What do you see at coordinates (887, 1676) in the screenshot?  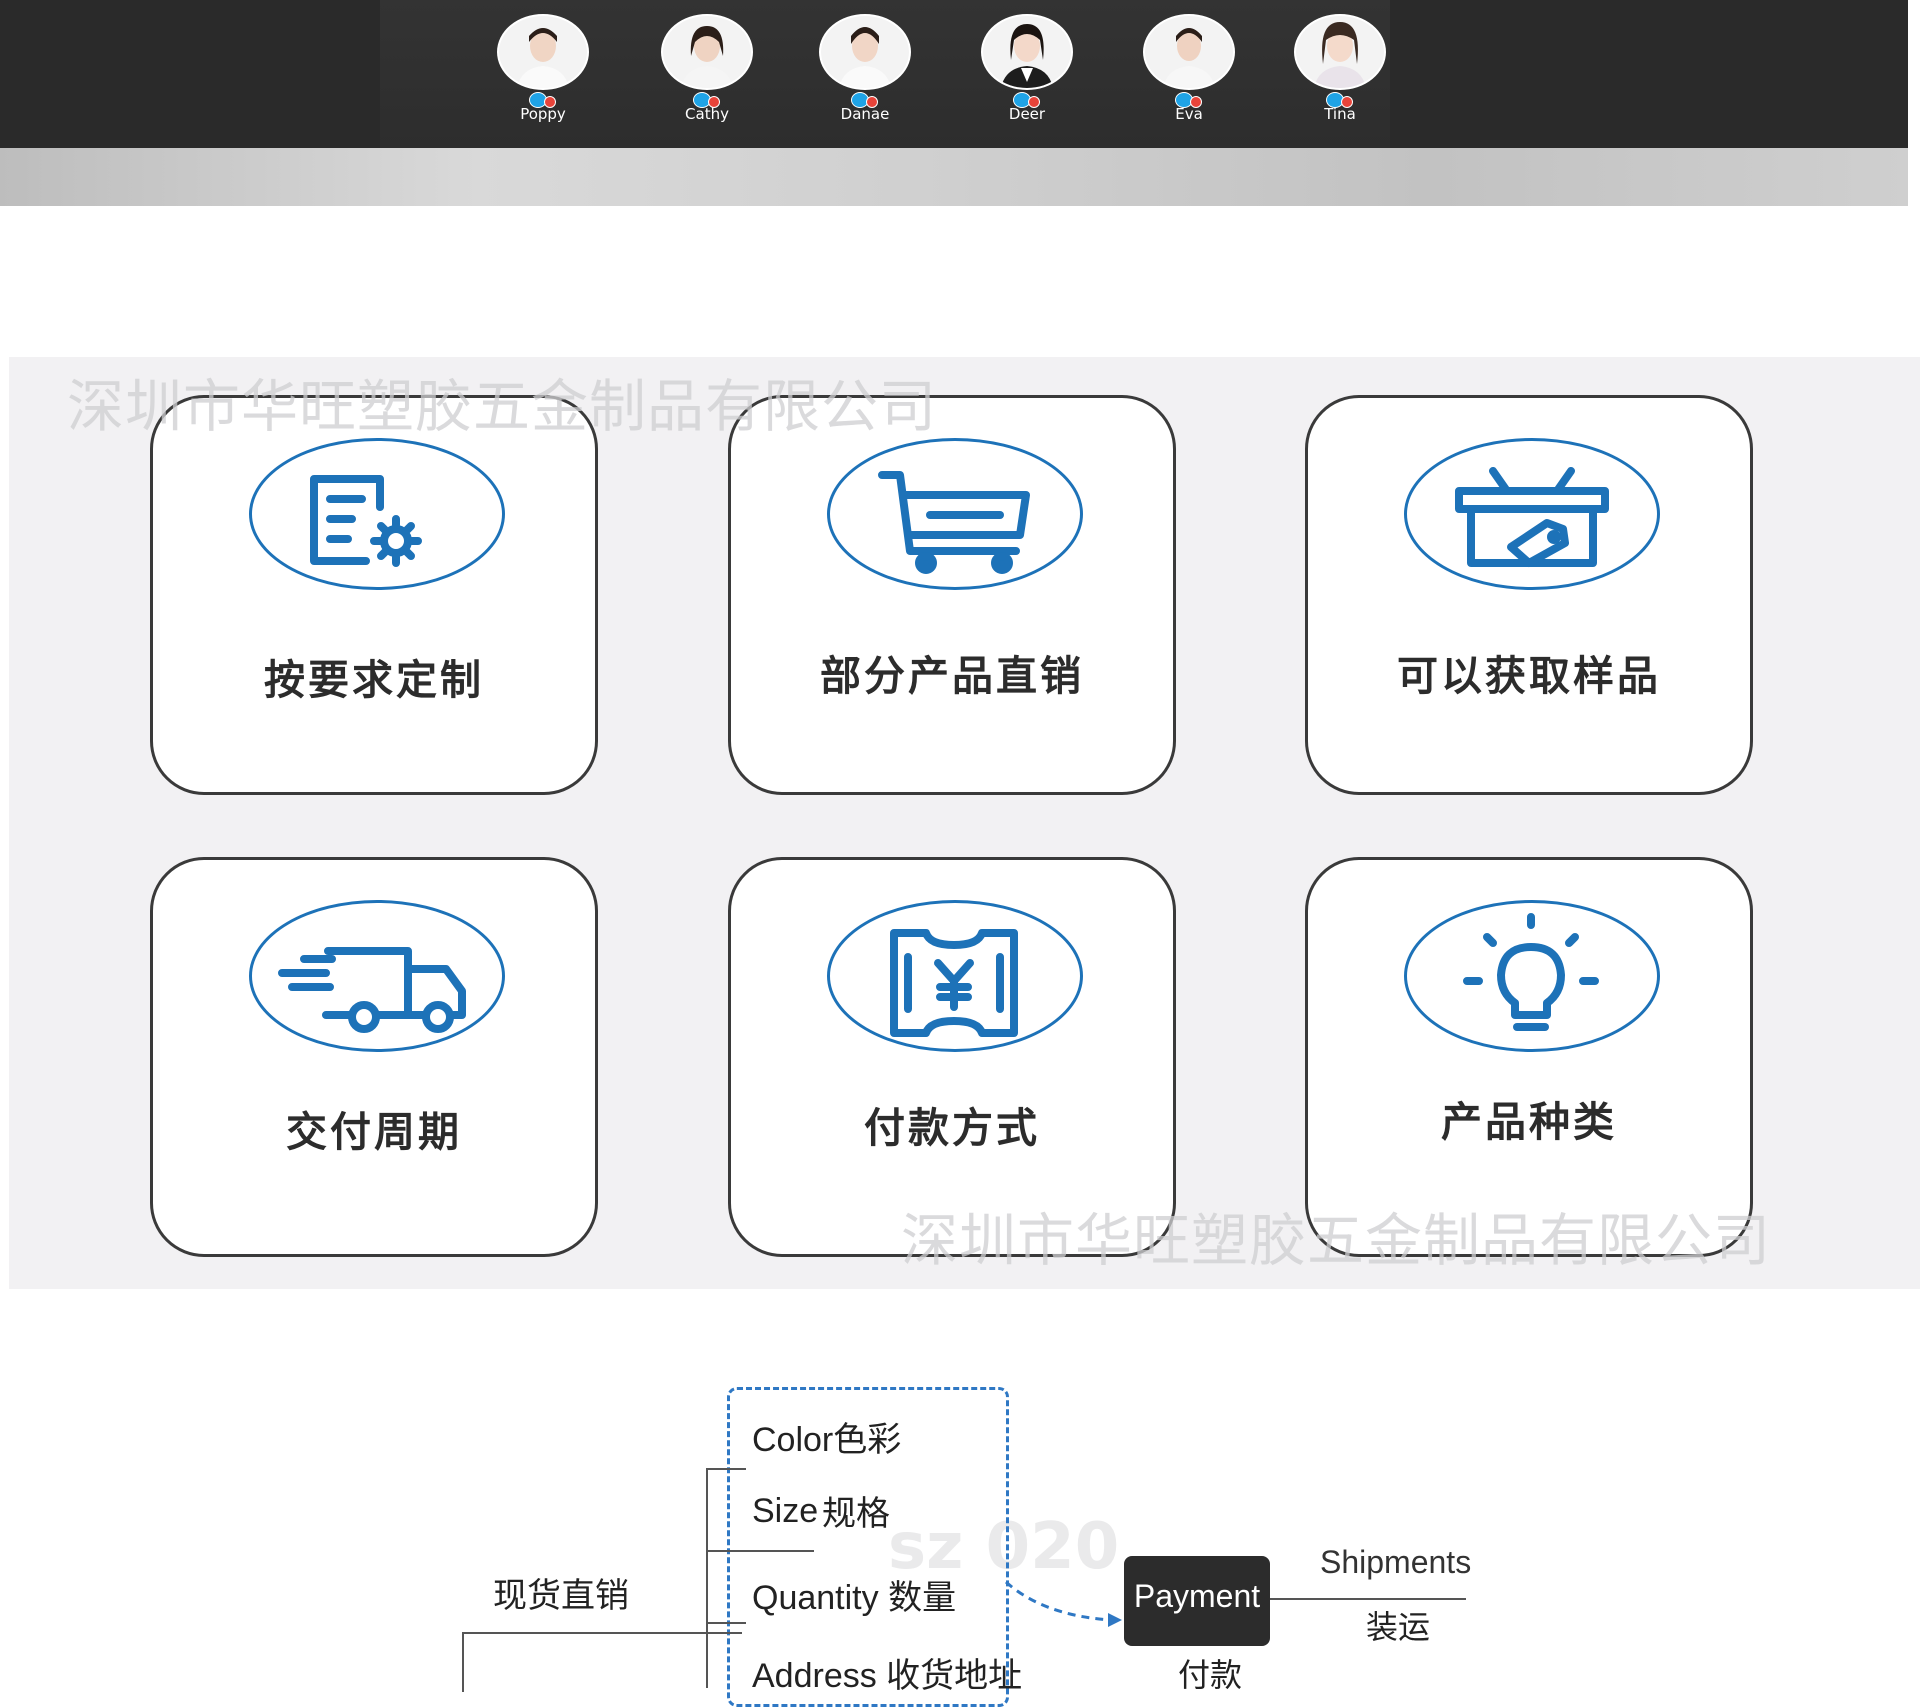 I see `option-address: Address 收货地址` at bounding box center [887, 1676].